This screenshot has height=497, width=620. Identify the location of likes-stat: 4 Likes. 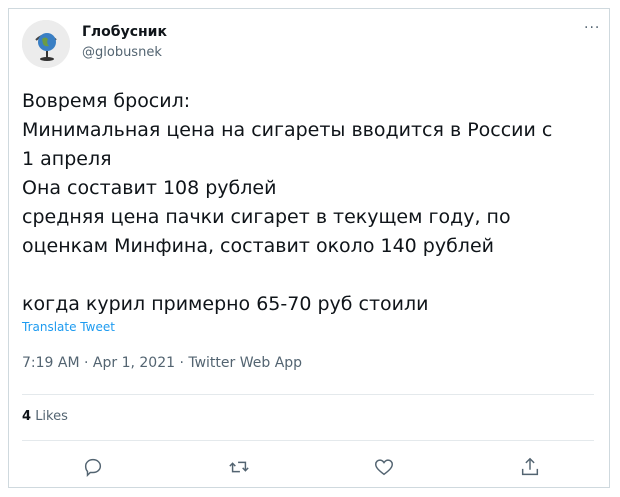
(45, 416).